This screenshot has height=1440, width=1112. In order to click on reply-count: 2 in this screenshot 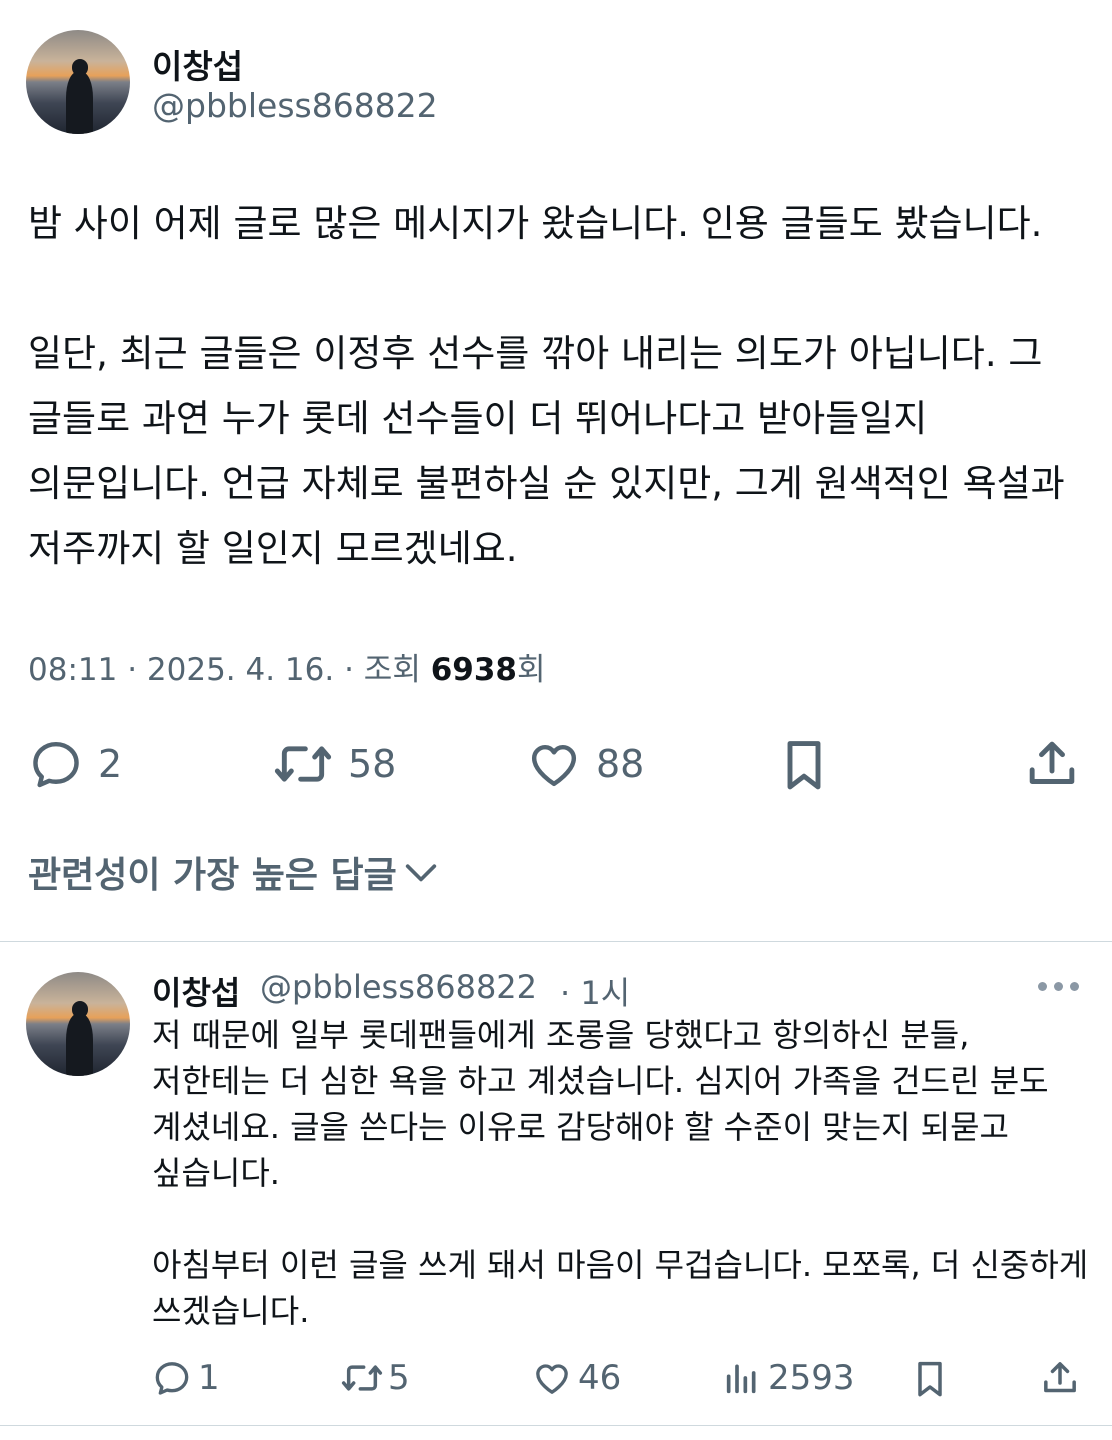, I will do `click(110, 764)`.